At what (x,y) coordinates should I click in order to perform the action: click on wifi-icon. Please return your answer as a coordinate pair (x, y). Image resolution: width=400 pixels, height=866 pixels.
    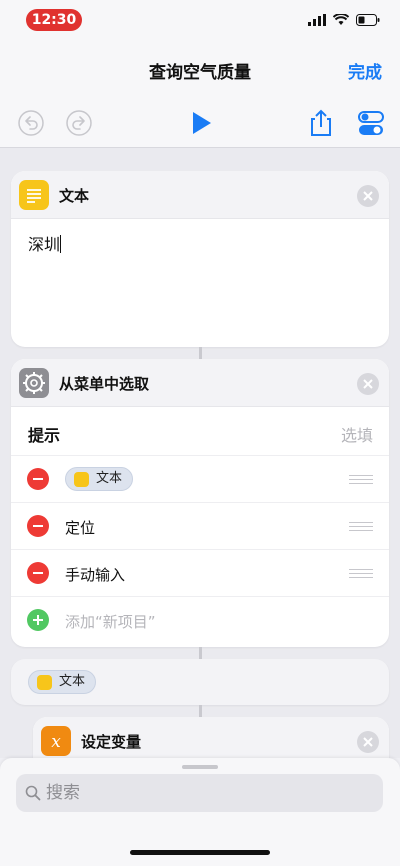
    Looking at the image, I should click on (341, 19).